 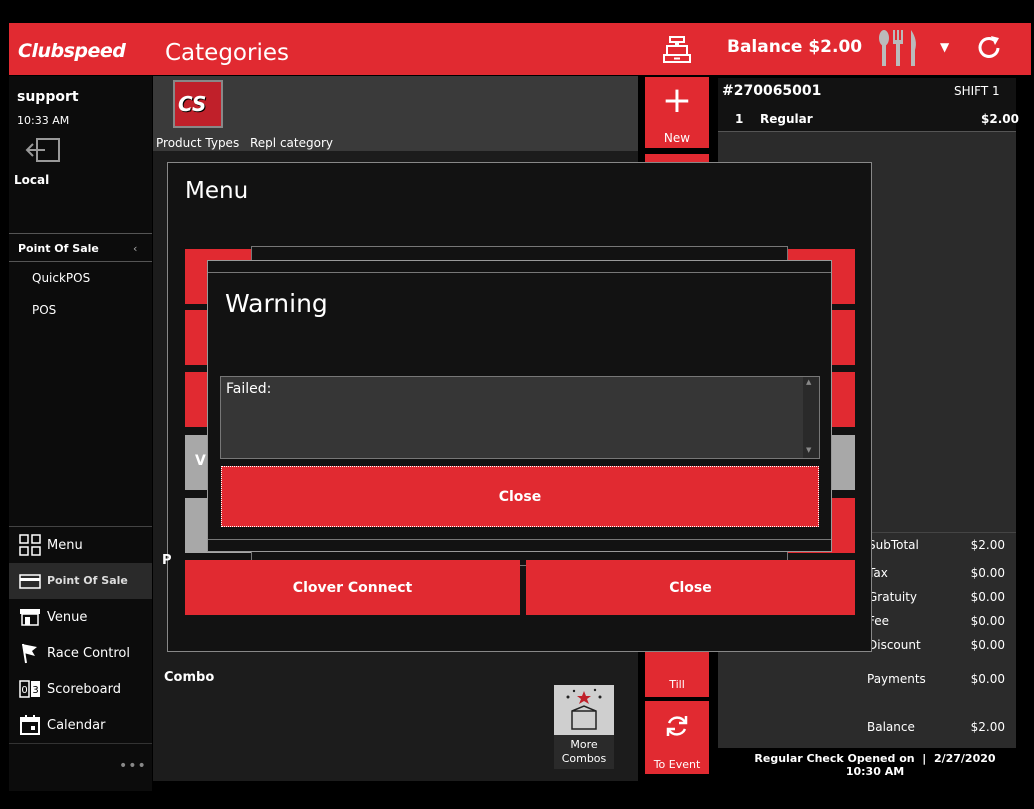 I want to click on tab-product-types: Product Types, so click(x=197, y=143).